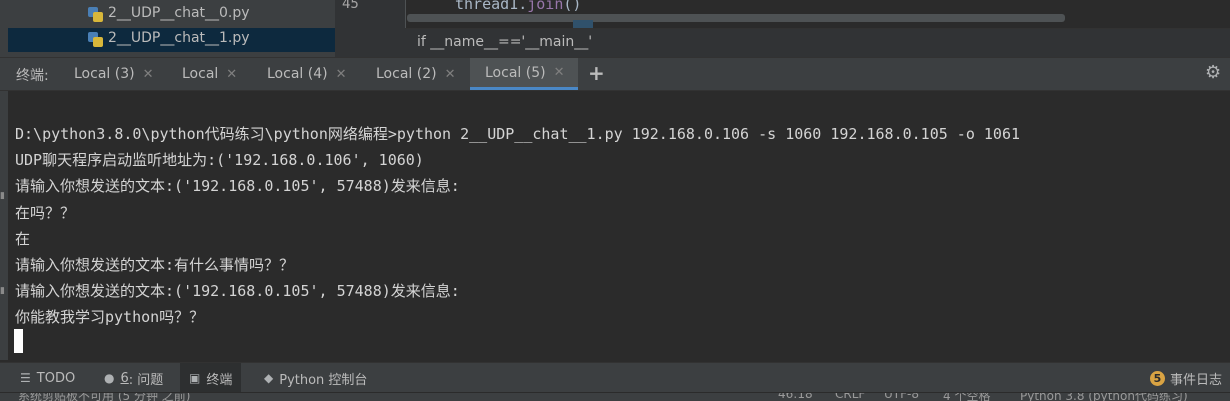  I want to click on horizontal-scrollbar, so click(736, 18).